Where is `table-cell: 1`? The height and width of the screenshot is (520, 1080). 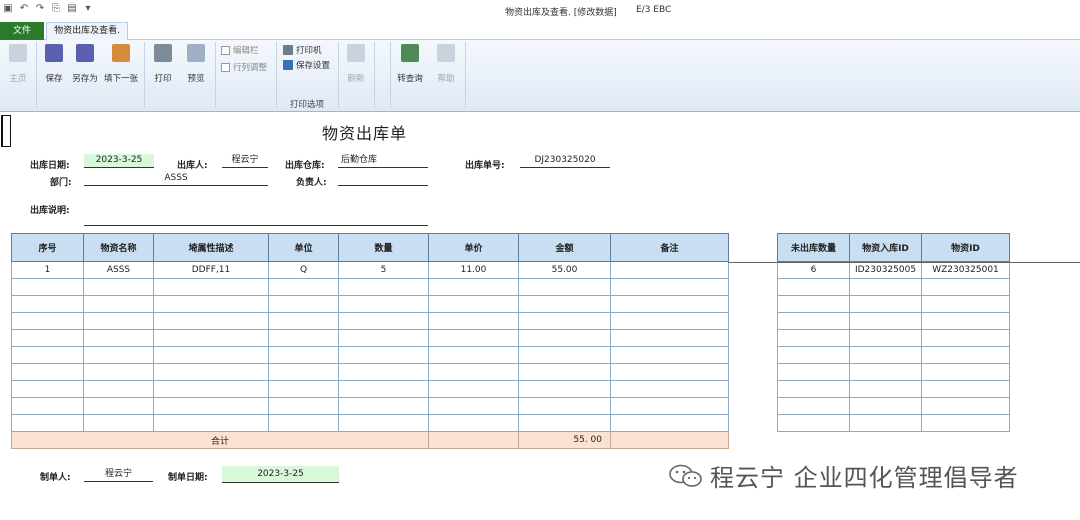 table-cell: 1 is located at coordinates (47, 270).